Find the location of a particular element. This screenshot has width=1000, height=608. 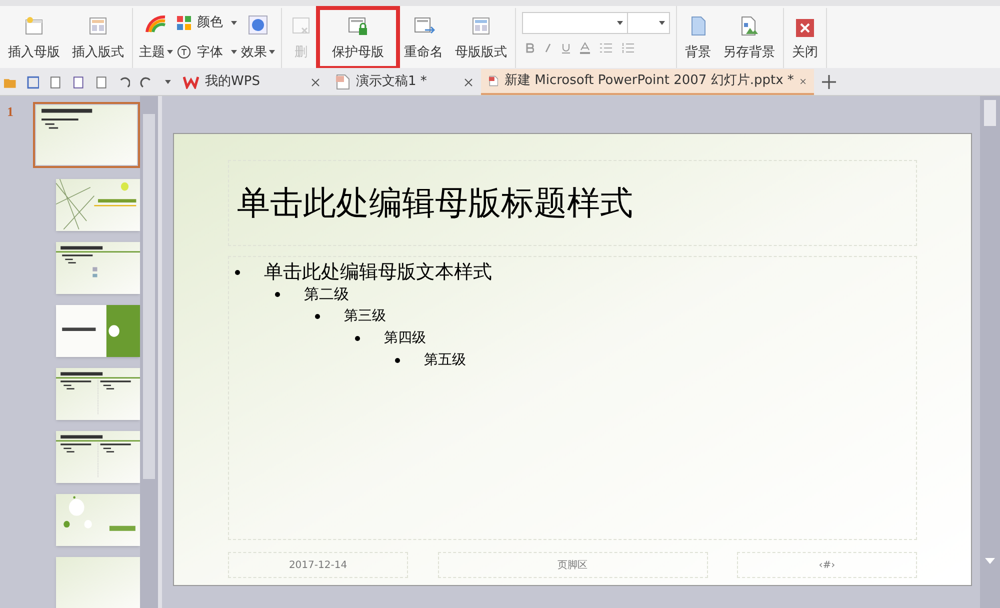

body-text: 第五级 is located at coordinates (445, 360).